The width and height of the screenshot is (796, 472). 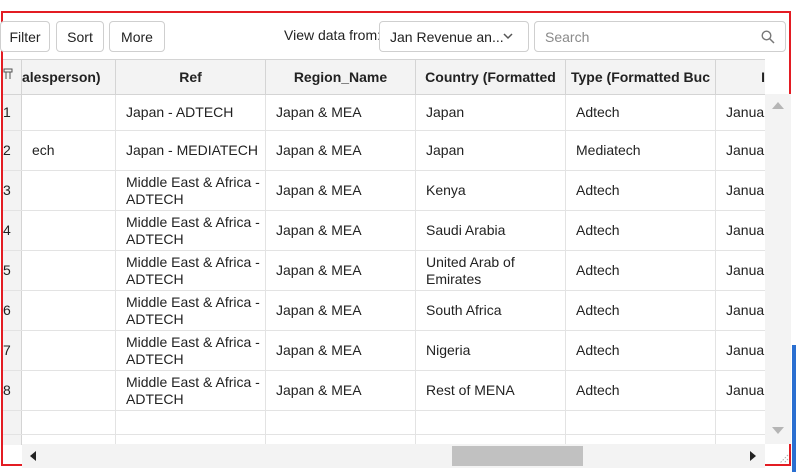 I want to click on filter-button: Filter, so click(x=25, y=36).